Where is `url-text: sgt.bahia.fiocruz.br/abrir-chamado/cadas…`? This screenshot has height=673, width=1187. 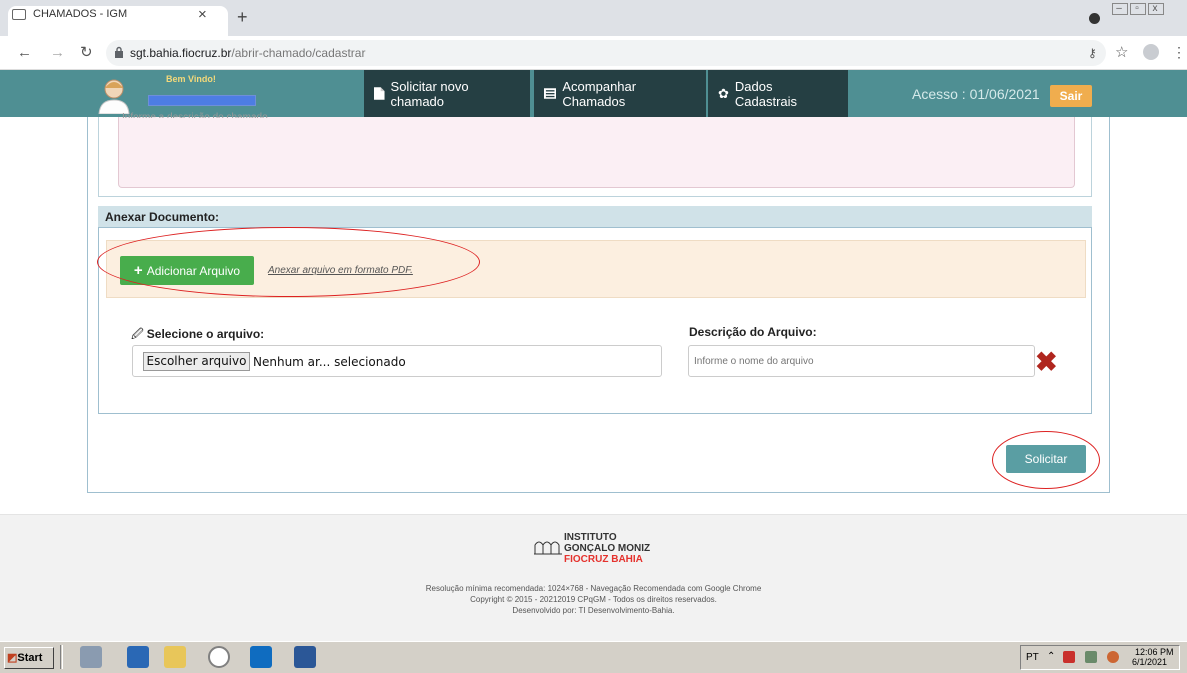 url-text: sgt.bahia.fiocruz.br/abrir-chamado/cadas… is located at coordinates (247, 53).